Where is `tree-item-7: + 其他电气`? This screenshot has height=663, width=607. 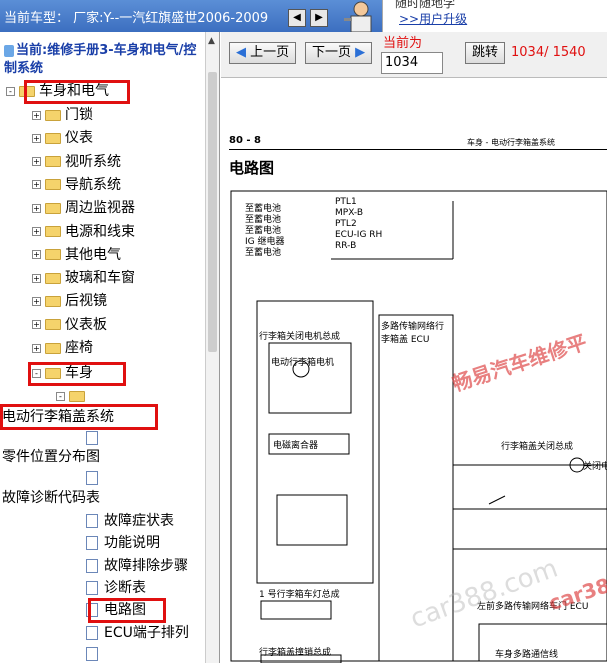 tree-item-7: + 其他电气 is located at coordinates (76, 255).